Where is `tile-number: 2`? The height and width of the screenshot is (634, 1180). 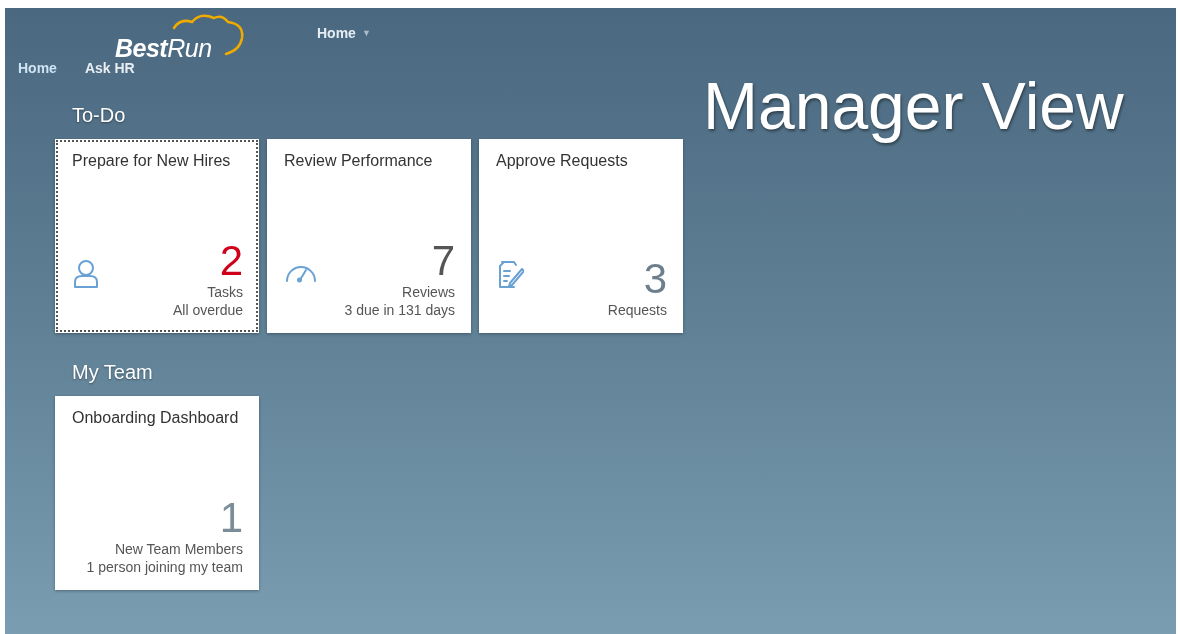
tile-number: 2 is located at coordinates (231, 261).